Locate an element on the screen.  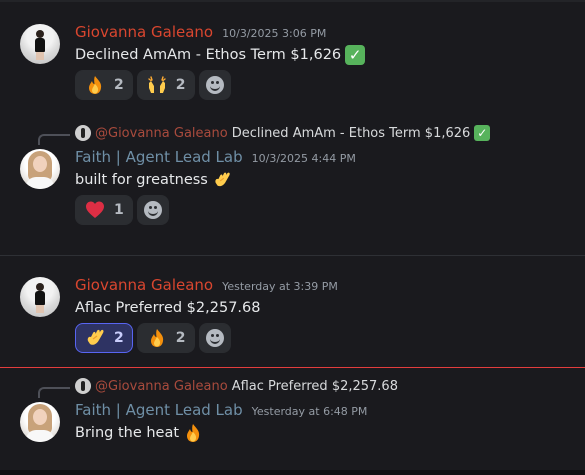
message-content: Aflac Preferred $2,257.68 is located at coordinates (167, 308).